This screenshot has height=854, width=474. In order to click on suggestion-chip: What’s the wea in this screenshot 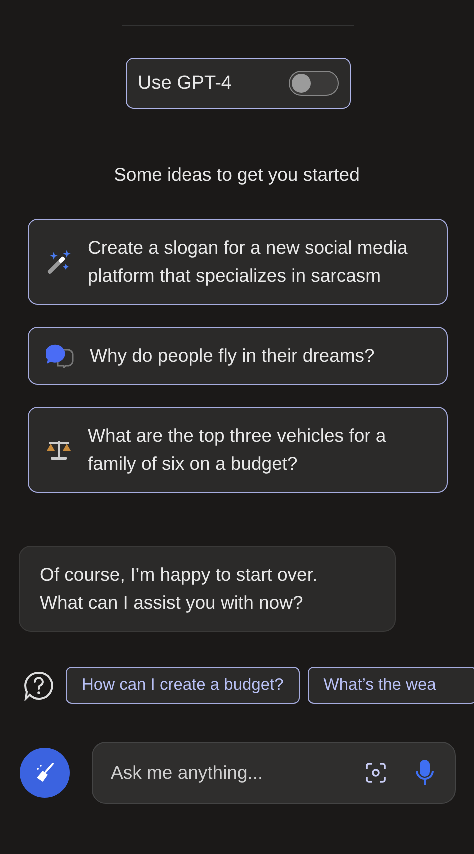, I will do `click(391, 685)`.